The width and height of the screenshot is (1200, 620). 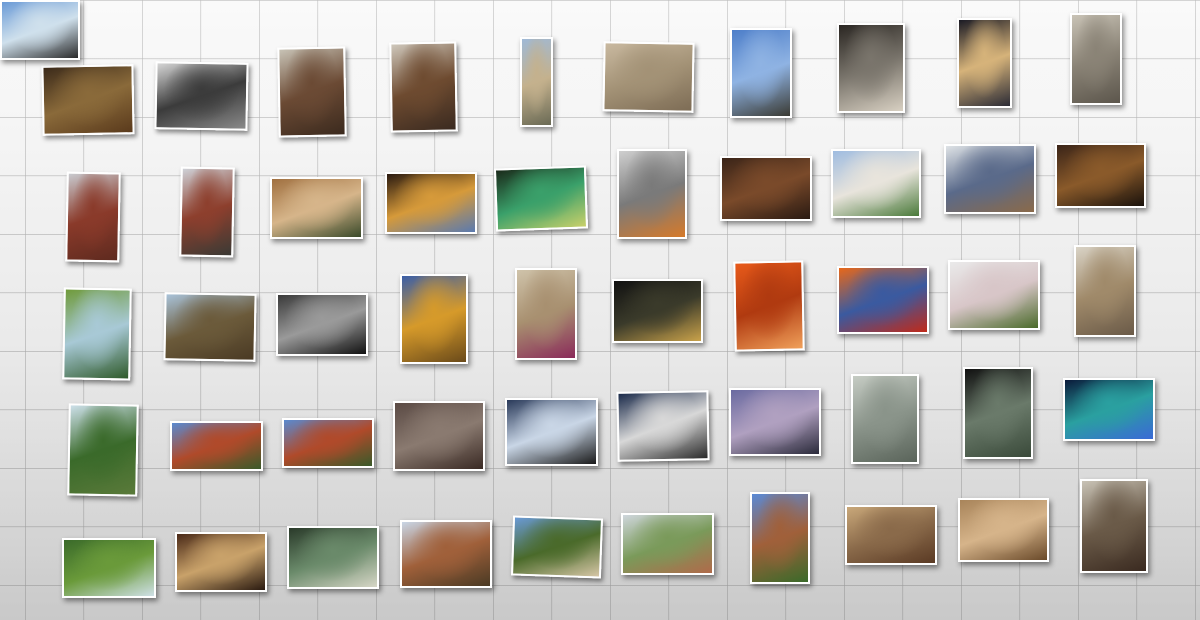 What do you see at coordinates (657, 311) in the screenshot?
I see `candles-dark-photo` at bounding box center [657, 311].